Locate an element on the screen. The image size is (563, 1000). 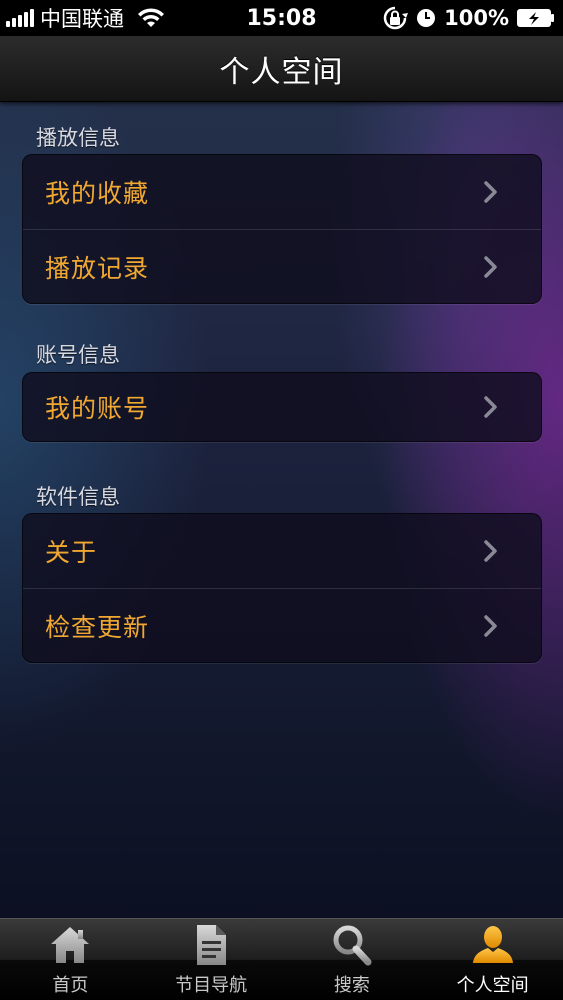
tab-program-guide: 节目导航 is located at coordinates (211, 959).